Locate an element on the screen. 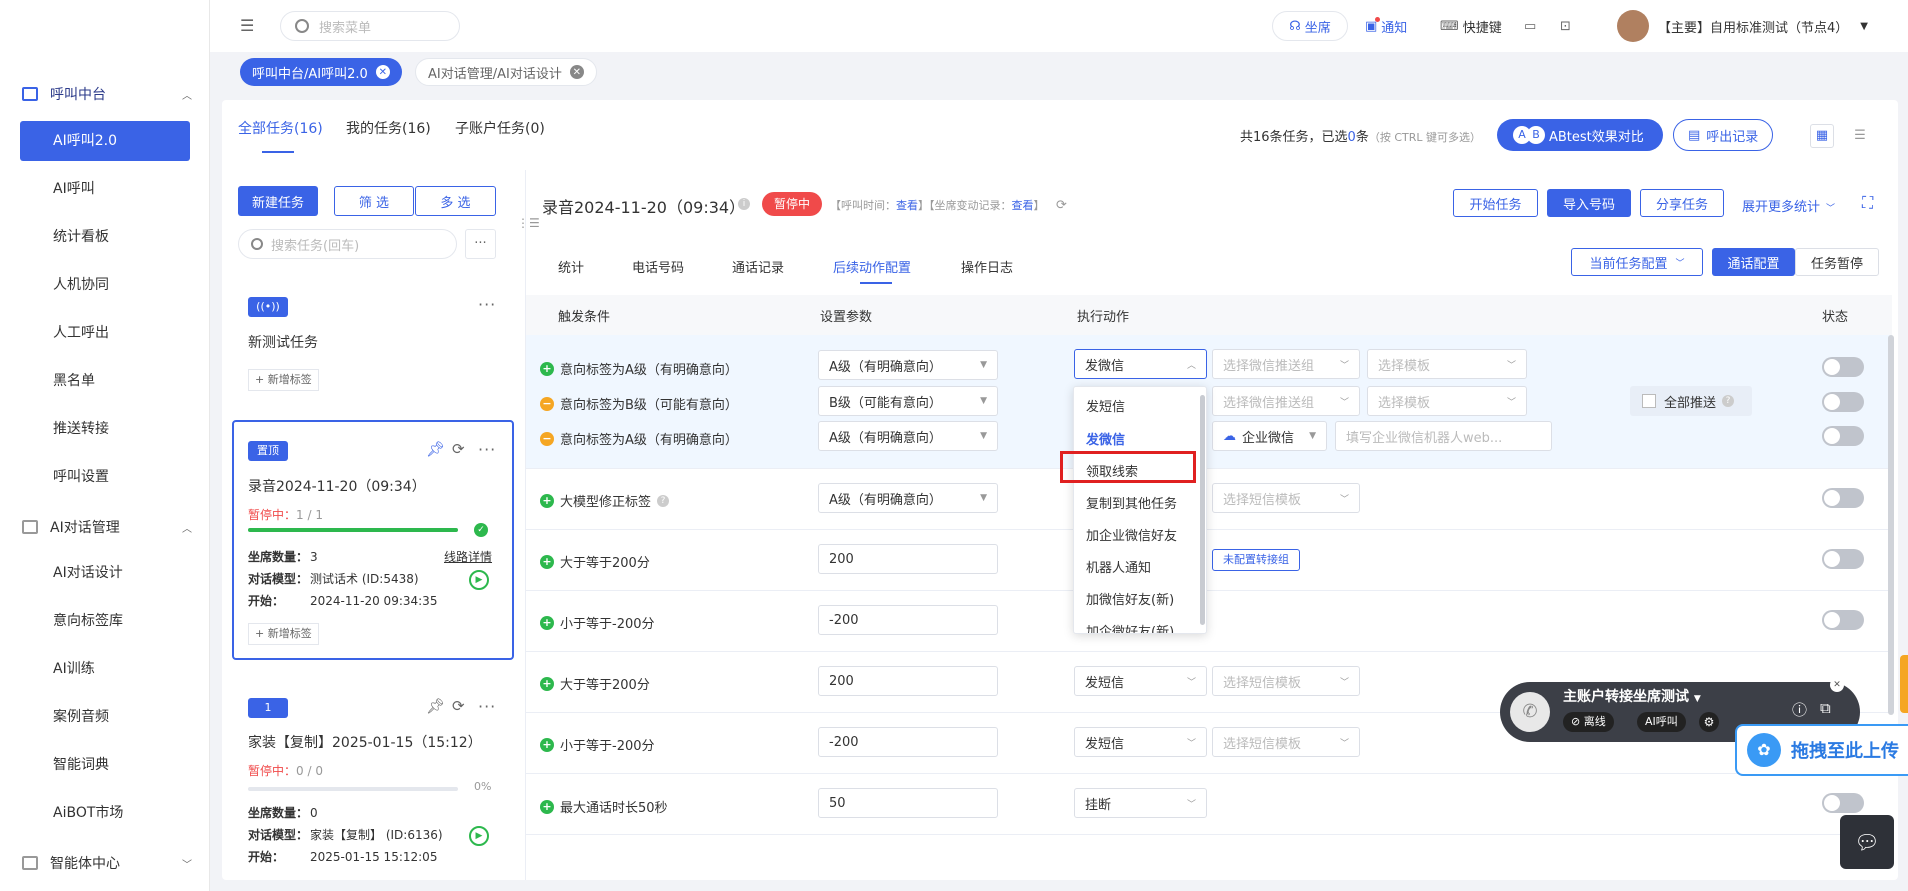 The image size is (1908, 891). image-icon: ⊡ is located at coordinates (1565, 26).